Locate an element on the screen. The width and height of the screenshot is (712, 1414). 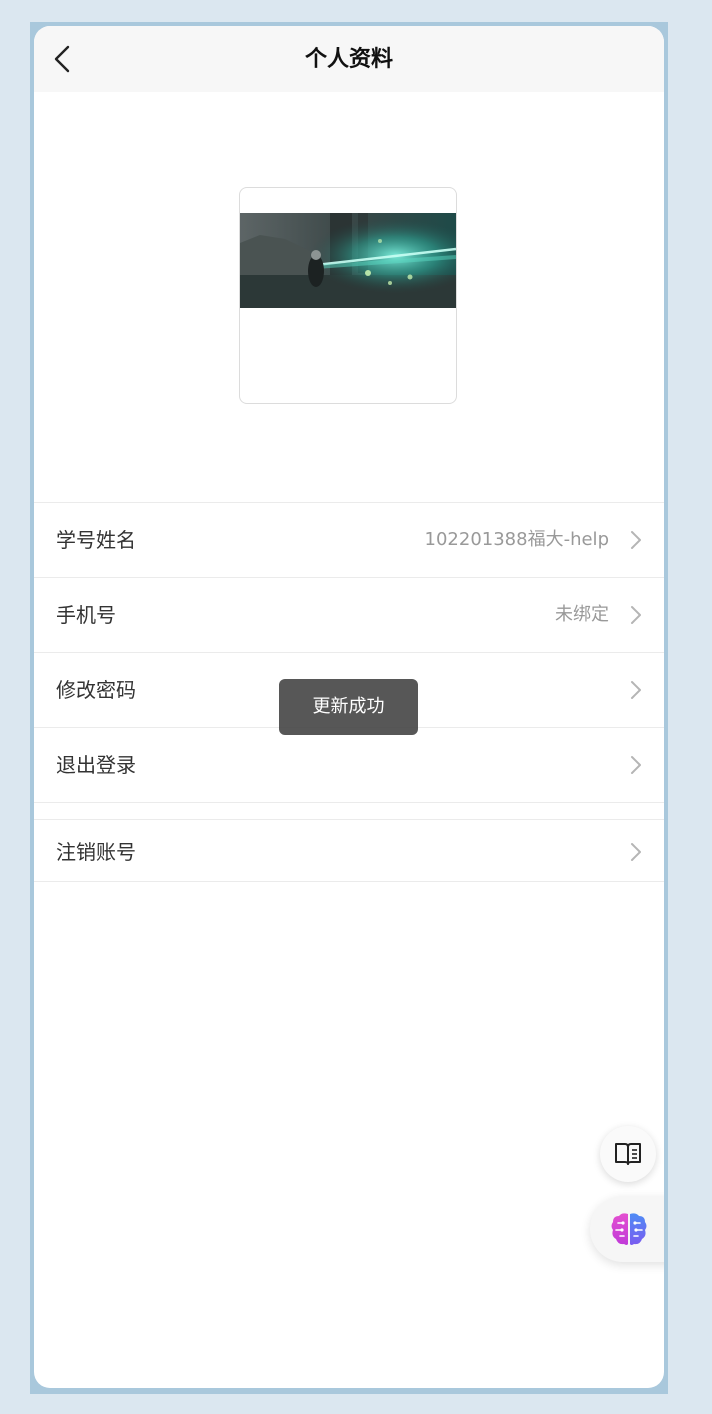
toast-message: 更新成功 is located at coordinates (348, 707).